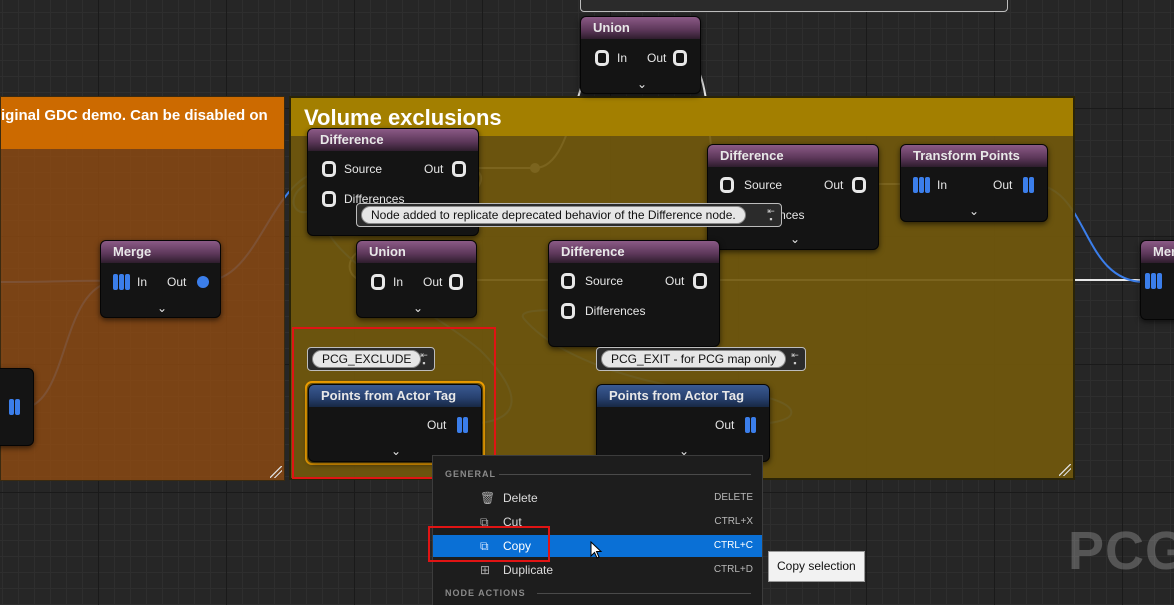 The height and width of the screenshot is (605, 1174). I want to click on node-transform-points: Transform Points In Out ⌄, so click(974, 183).